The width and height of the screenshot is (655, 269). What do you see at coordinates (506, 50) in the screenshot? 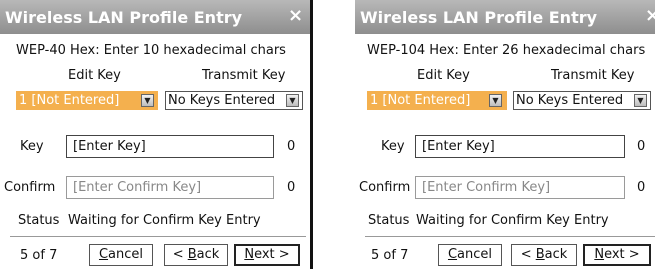
I see `instruction-text: WEP-104 Hex: Enter 26 hexadecimal chars` at bounding box center [506, 50].